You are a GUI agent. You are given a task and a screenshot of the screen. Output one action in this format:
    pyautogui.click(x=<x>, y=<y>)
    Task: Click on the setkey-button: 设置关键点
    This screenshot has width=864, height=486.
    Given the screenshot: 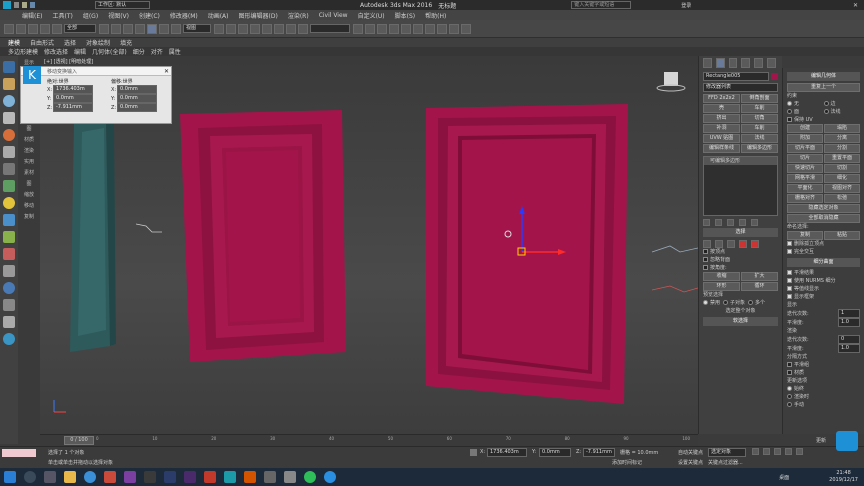 What is the action you would take?
    pyautogui.click(x=690, y=462)
    